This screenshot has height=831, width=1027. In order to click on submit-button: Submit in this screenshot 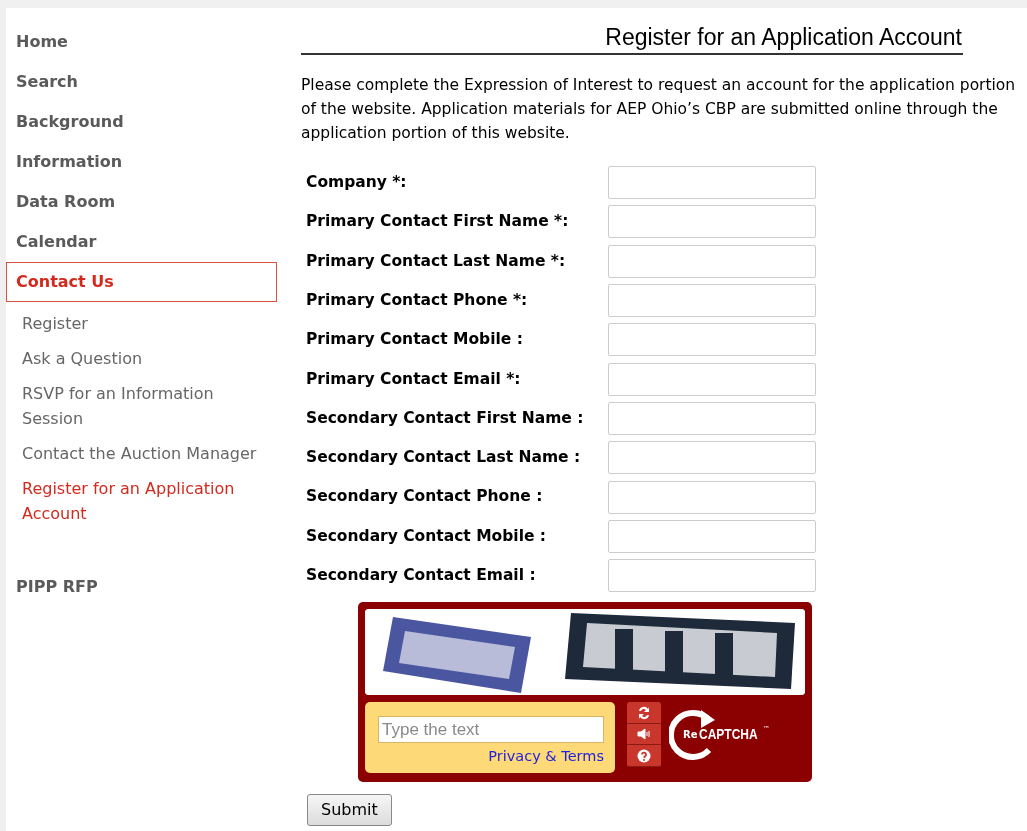, I will do `click(349, 810)`.